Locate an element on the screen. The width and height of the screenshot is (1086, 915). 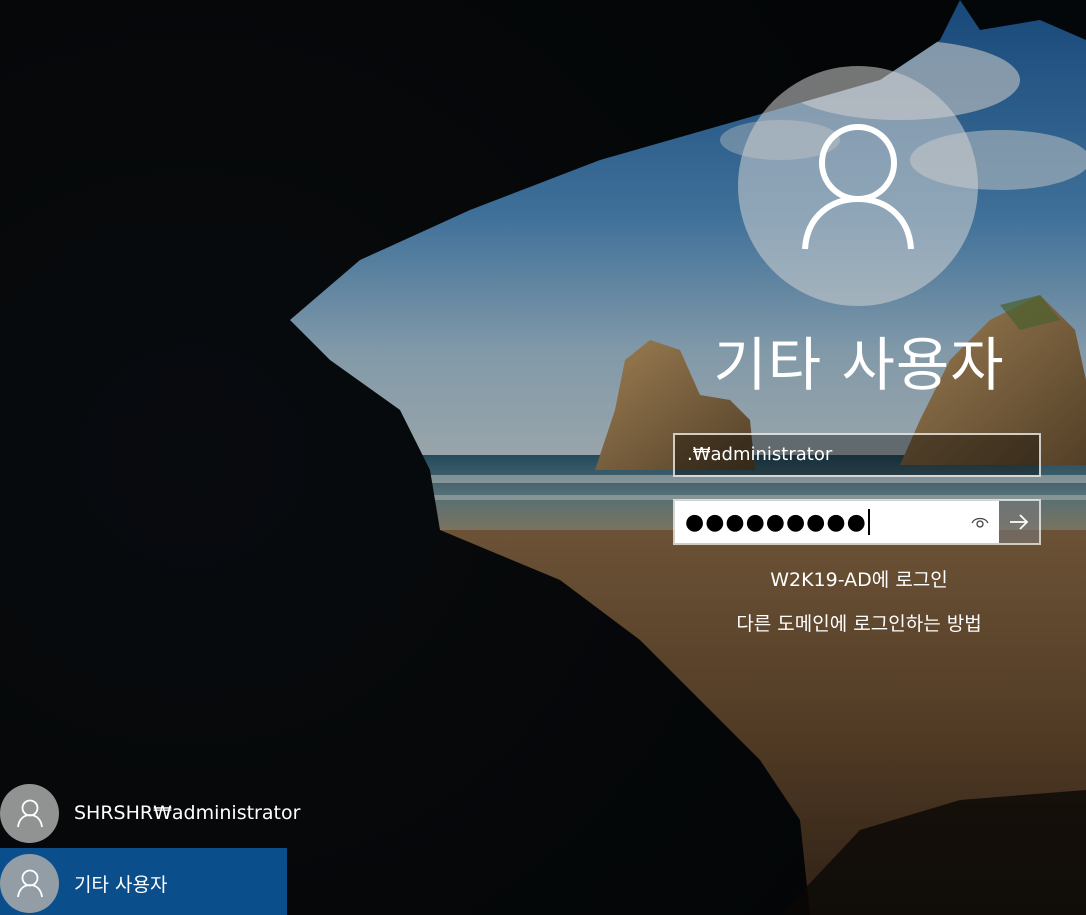
user-list-item-label: 기타 사용자 is located at coordinates (121, 884).